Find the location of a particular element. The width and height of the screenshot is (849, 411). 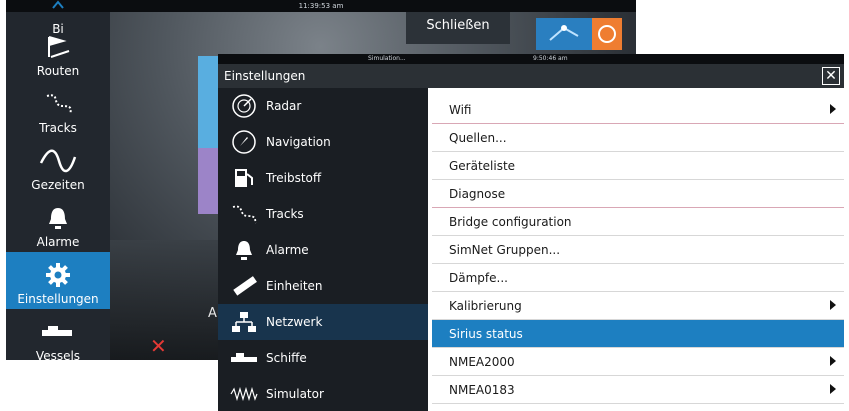

settings-item-label: Geräteliste is located at coordinates (482, 165).